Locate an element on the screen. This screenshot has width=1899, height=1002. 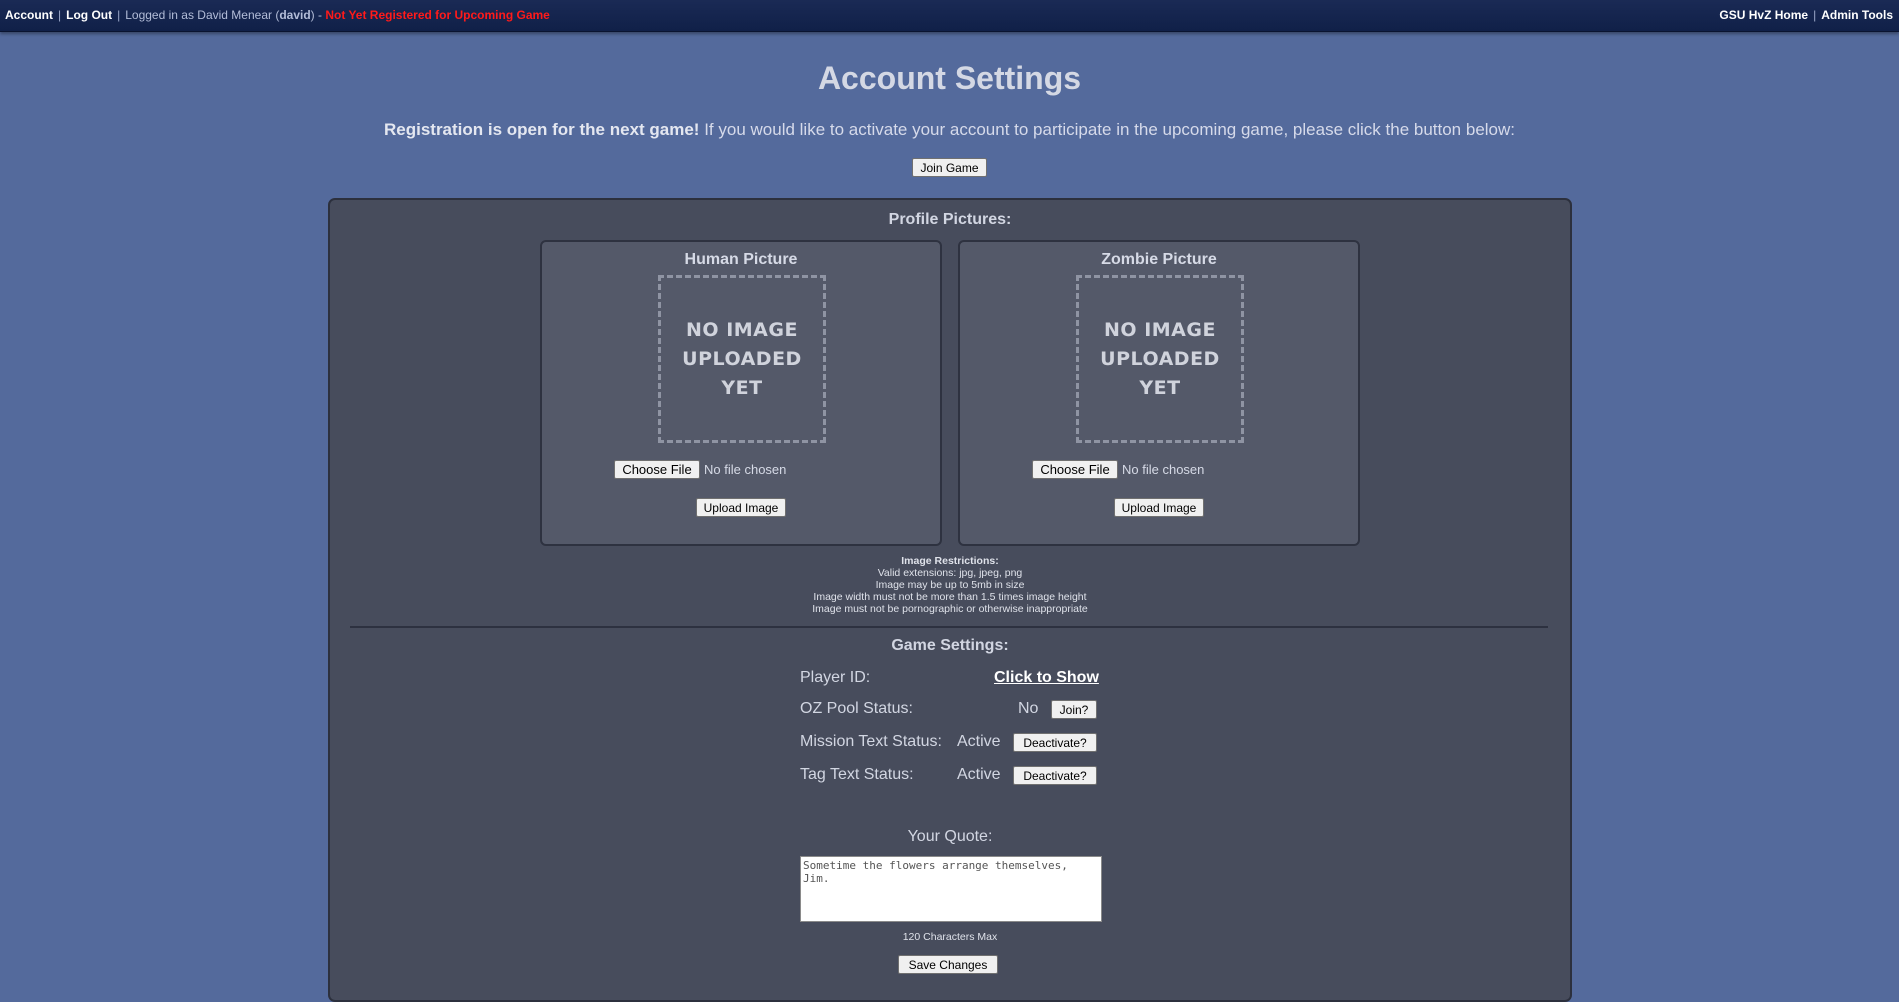
human-picture-title: Human Picture is located at coordinates (741, 259).